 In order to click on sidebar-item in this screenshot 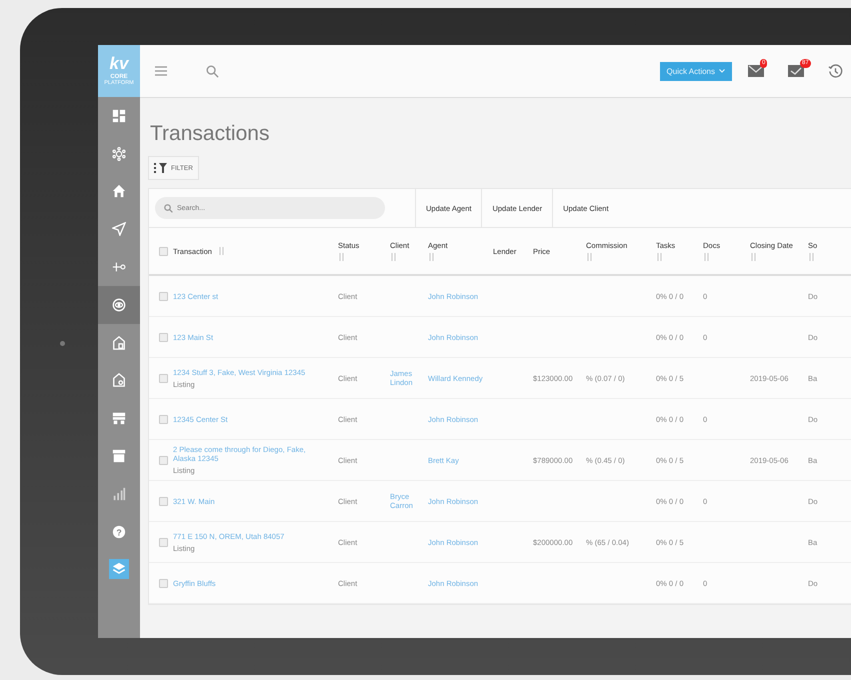, I will do `click(119, 305)`.